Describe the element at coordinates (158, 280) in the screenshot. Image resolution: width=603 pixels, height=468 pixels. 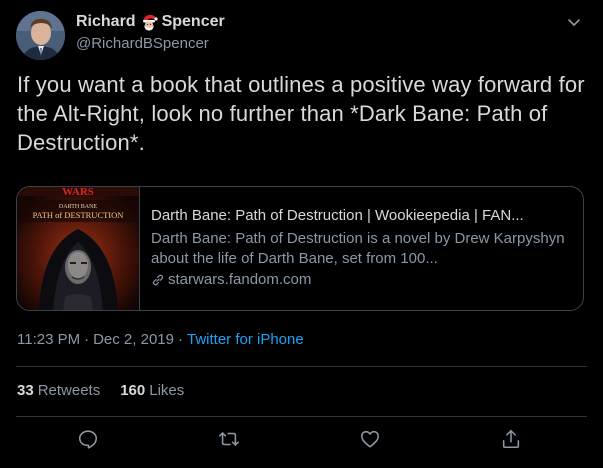
I see `link-icon` at that location.